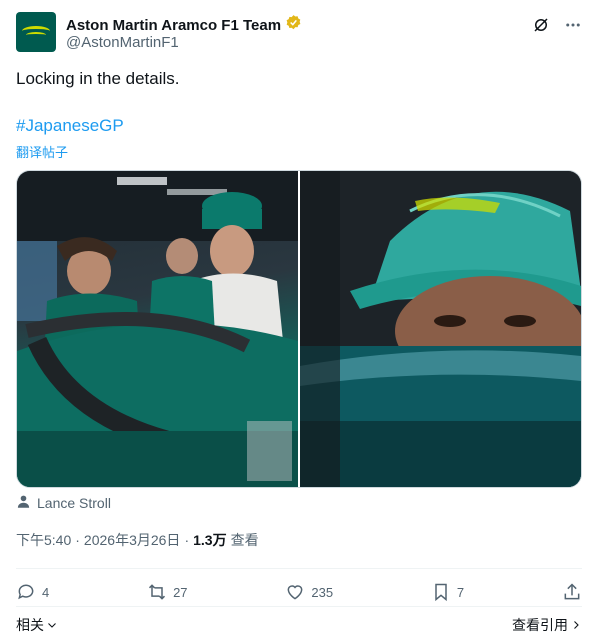 This screenshot has height=644, width=598. I want to click on related-button: 相关, so click(37, 625).